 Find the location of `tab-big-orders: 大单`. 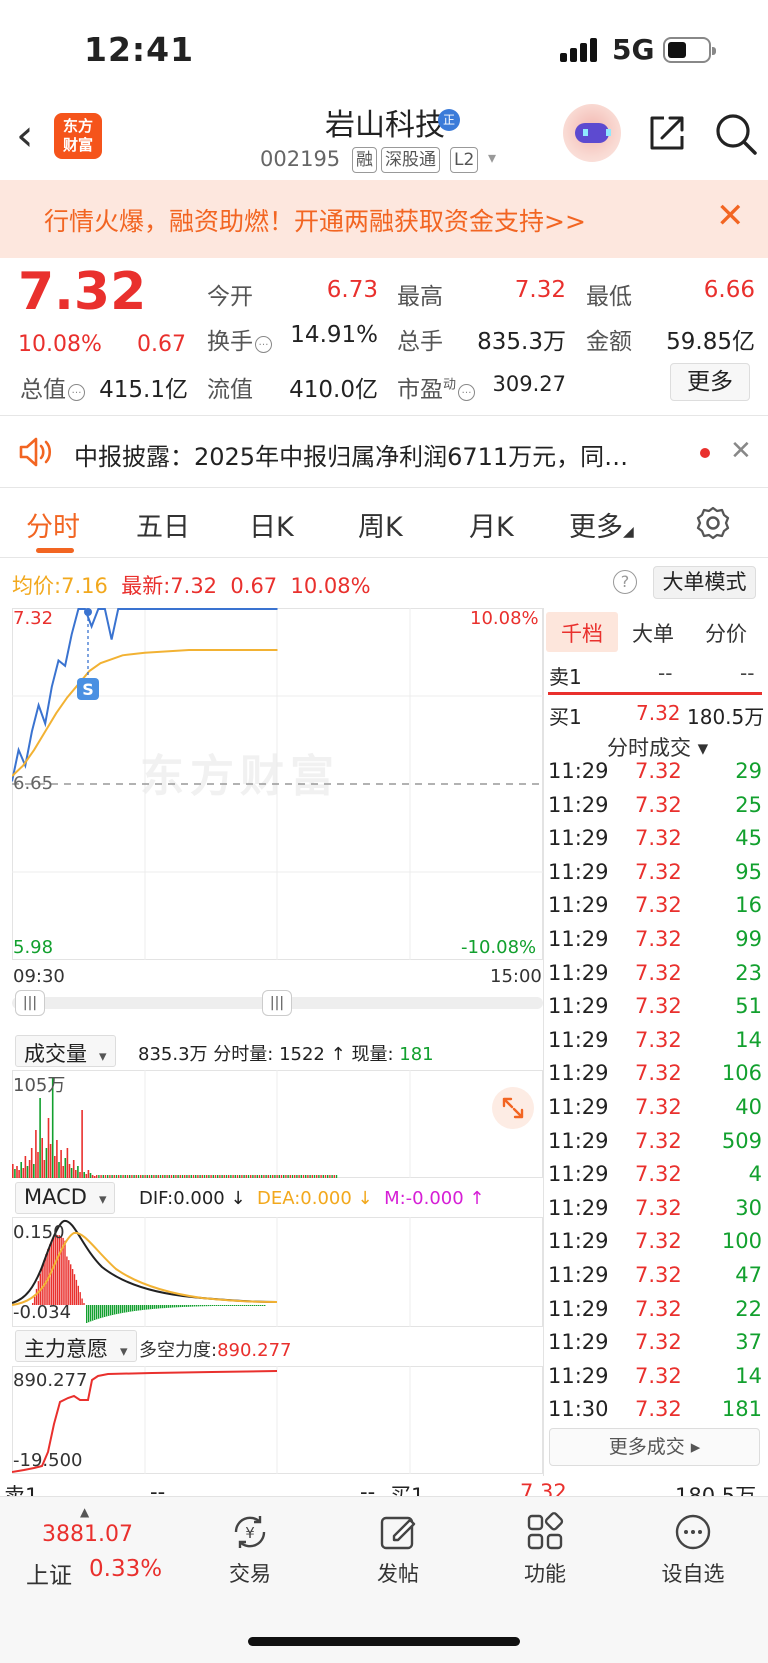

tab-big-orders: 大单 is located at coordinates (653, 633).